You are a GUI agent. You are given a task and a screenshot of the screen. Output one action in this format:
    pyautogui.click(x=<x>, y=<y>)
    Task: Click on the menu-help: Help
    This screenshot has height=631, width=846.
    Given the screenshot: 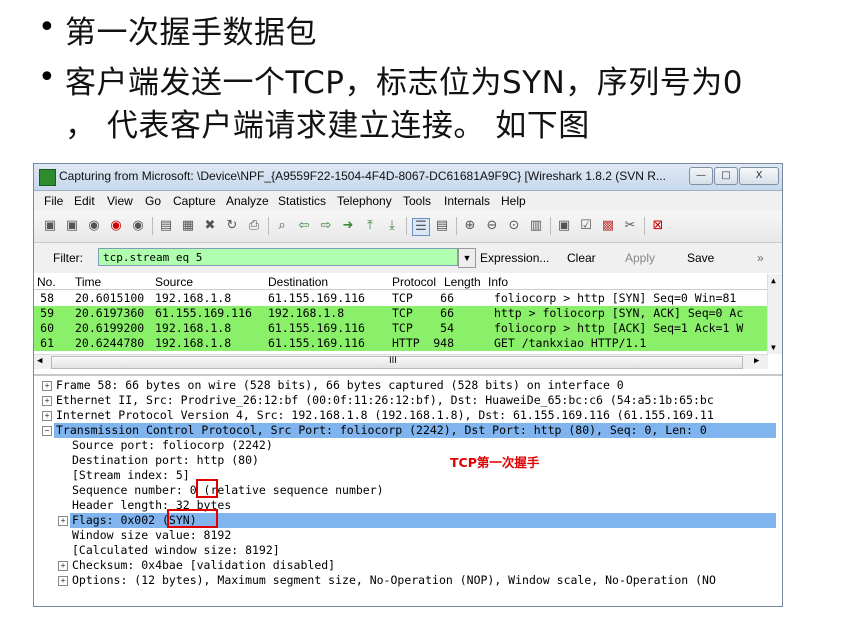 What is the action you would take?
    pyautogui.click(x=513, y=201)
    